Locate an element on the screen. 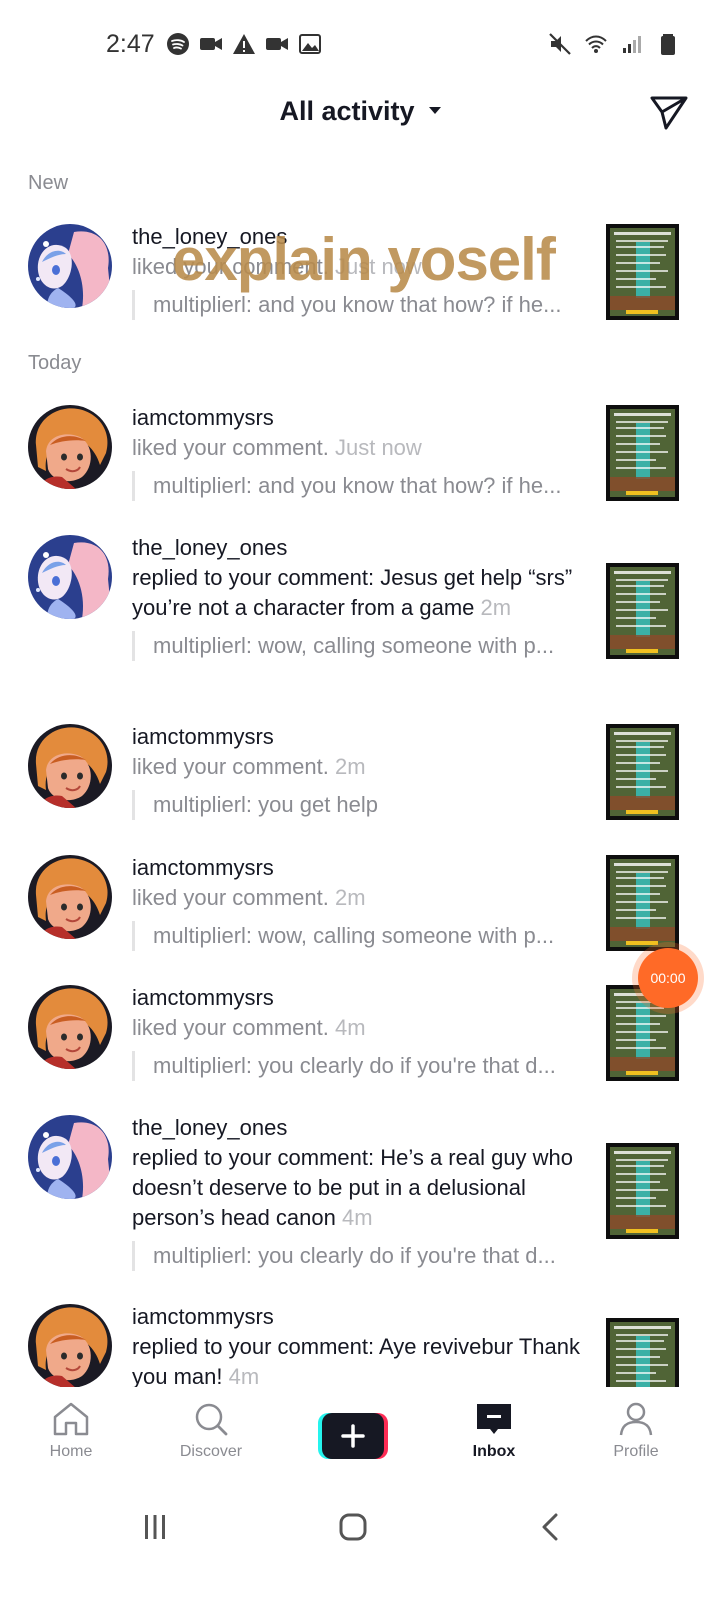 Image resolution: width=720 pixels, height=1600 pixels. back-icon is located at coordinates (551, 1527).